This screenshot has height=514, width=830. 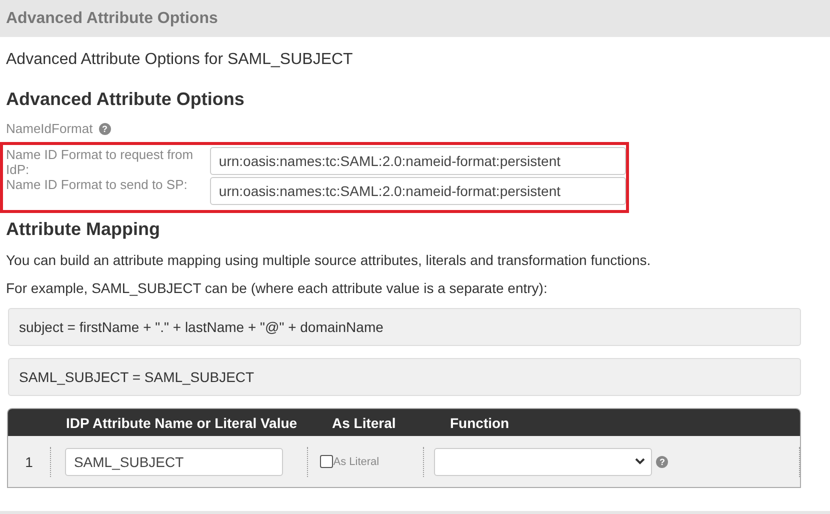 What do you see at coordinates (173, 462) in the screenshot?
I see `input-field: SAML_SUBJECT` at bounding box center [173, 462].